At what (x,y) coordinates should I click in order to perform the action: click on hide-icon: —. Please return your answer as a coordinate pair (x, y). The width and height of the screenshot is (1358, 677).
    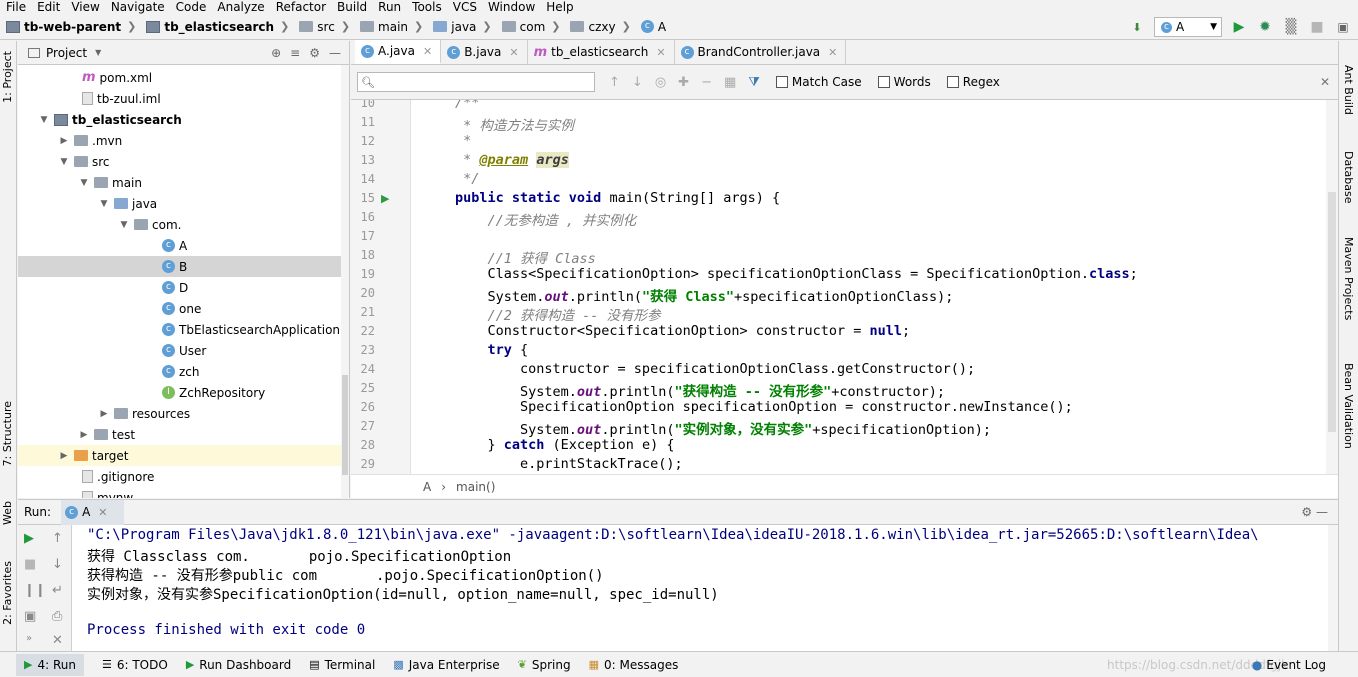
    Looking at the image, I should click on (335, 53).